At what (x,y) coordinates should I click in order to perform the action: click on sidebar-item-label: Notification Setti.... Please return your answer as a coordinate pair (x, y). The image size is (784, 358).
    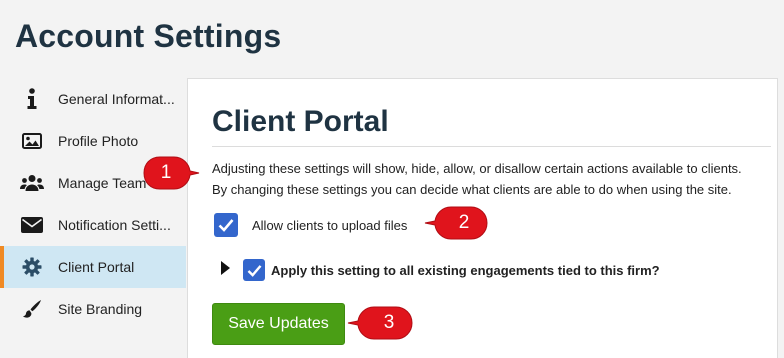
    Looking at the image, I should click on (114, 225).